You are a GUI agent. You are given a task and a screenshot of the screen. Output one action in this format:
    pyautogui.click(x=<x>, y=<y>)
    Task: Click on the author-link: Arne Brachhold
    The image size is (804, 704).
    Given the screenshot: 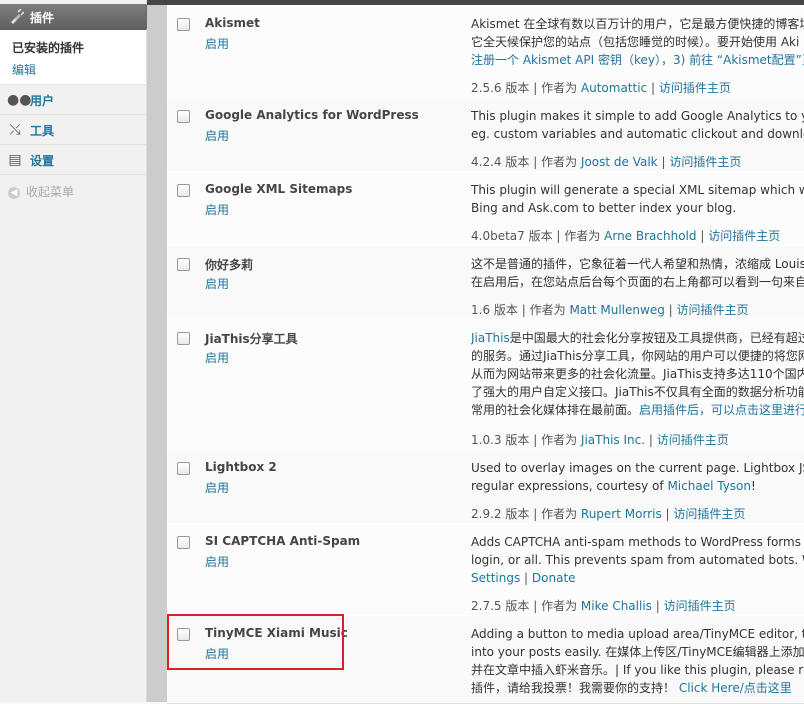 What is the action you would take?
    pyautogui.click(x=650, y=236)
    